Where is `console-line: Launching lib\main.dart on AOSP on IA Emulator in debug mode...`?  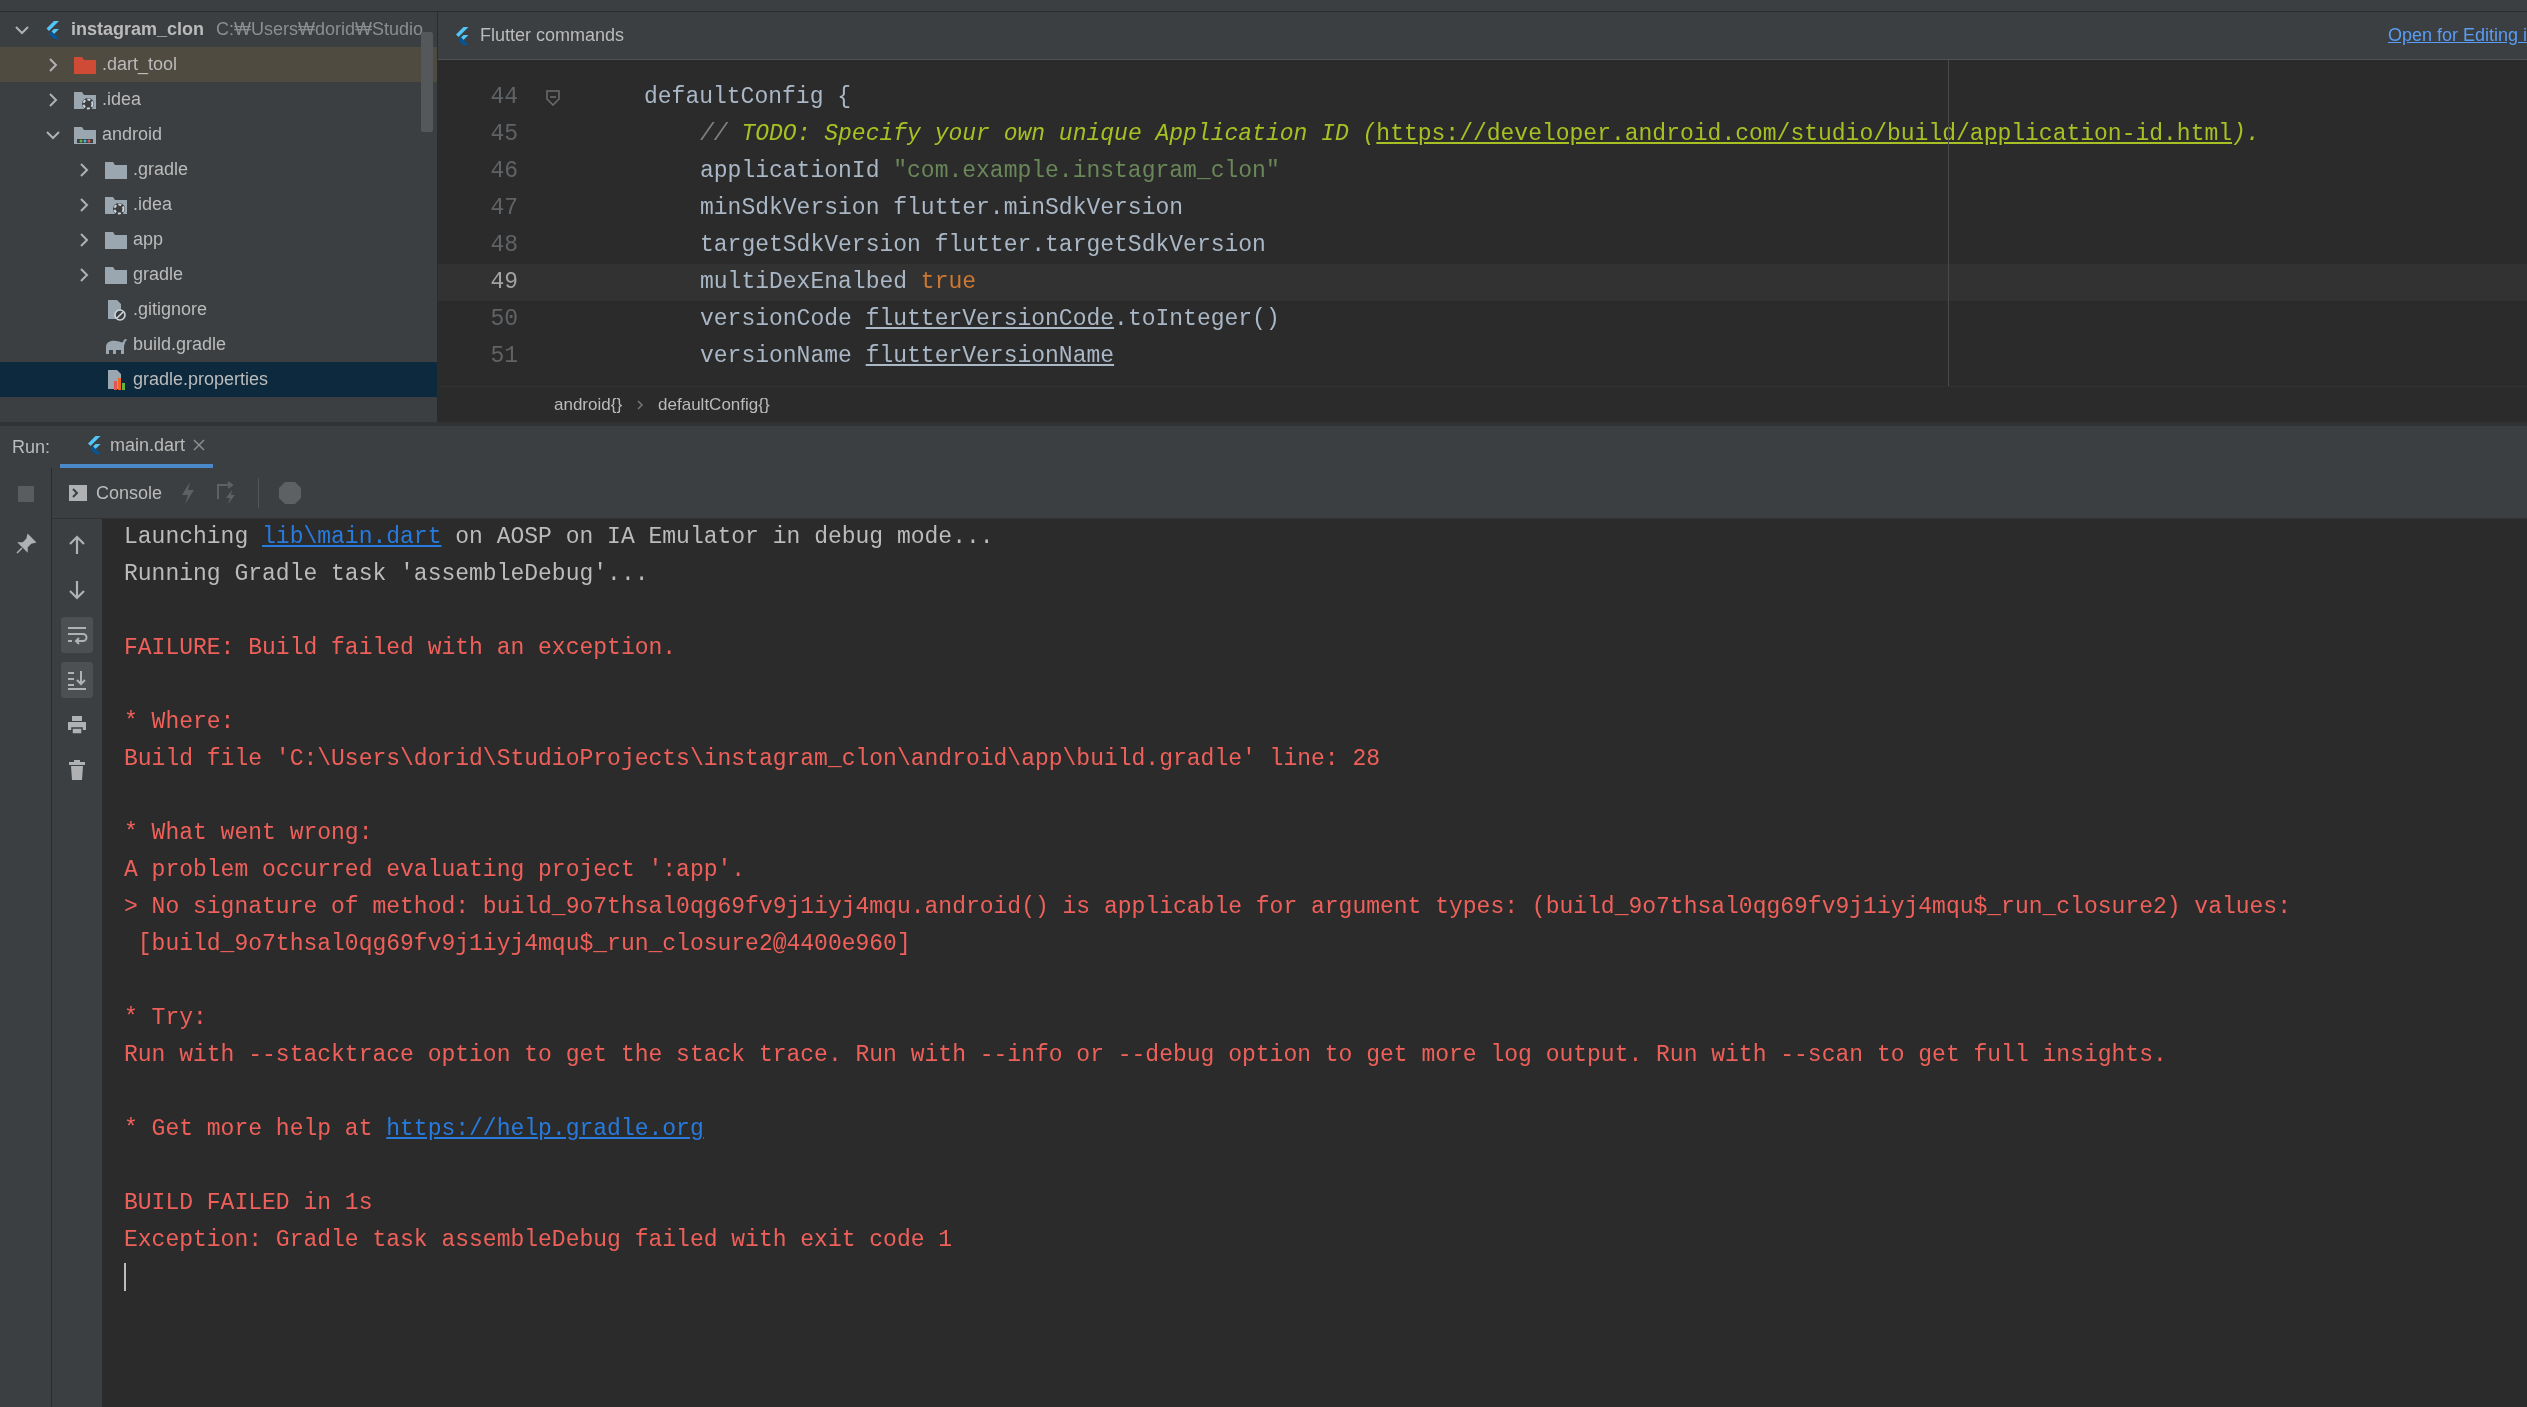 console-line: Launching lib\main.dart on AOSP on IA Emulator in debug mode... is located at coordinates (559, 537).